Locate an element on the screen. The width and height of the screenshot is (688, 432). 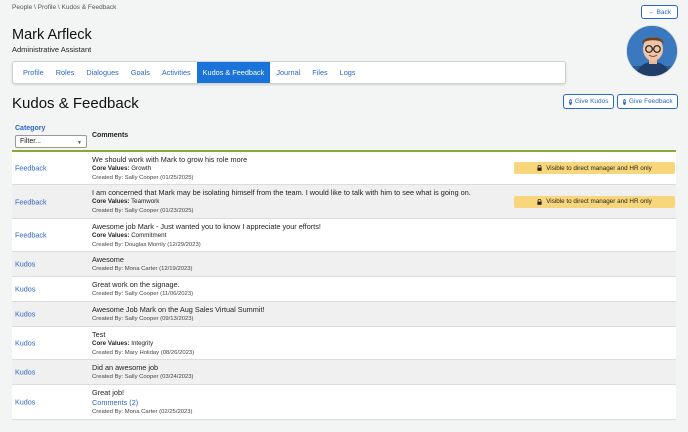
core-values: Core Values: Integrity is located at coordinates (143, 344).